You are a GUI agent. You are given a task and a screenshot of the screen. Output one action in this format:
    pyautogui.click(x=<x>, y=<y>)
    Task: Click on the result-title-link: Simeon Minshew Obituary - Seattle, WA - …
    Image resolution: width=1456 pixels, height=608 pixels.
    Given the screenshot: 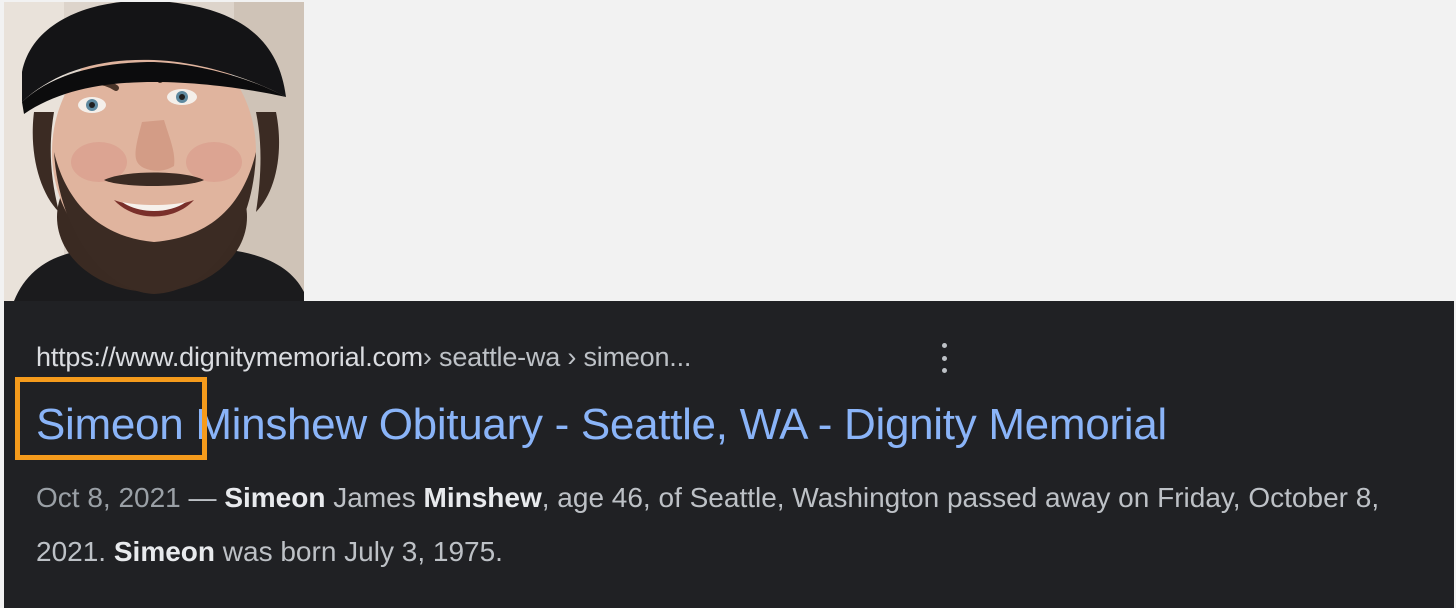 What is the action you would take?
    pyautogui.click(x=601, y=425)
    